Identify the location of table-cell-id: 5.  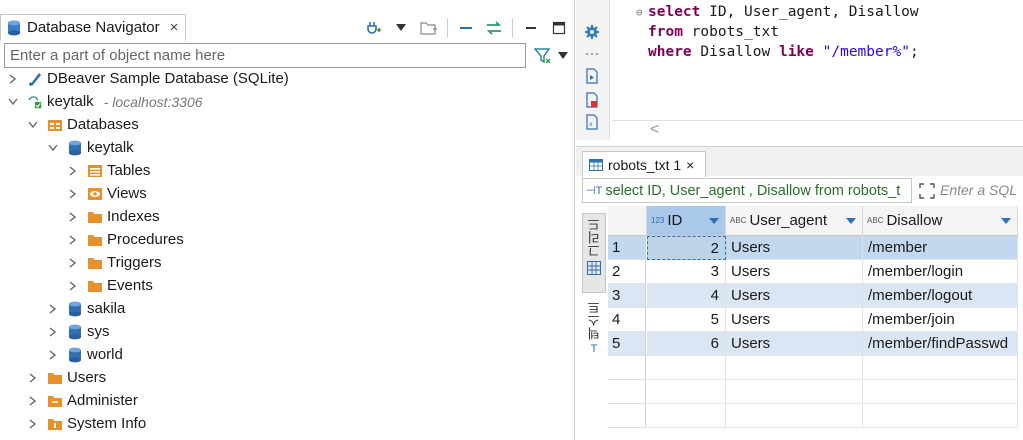
(686, 320).